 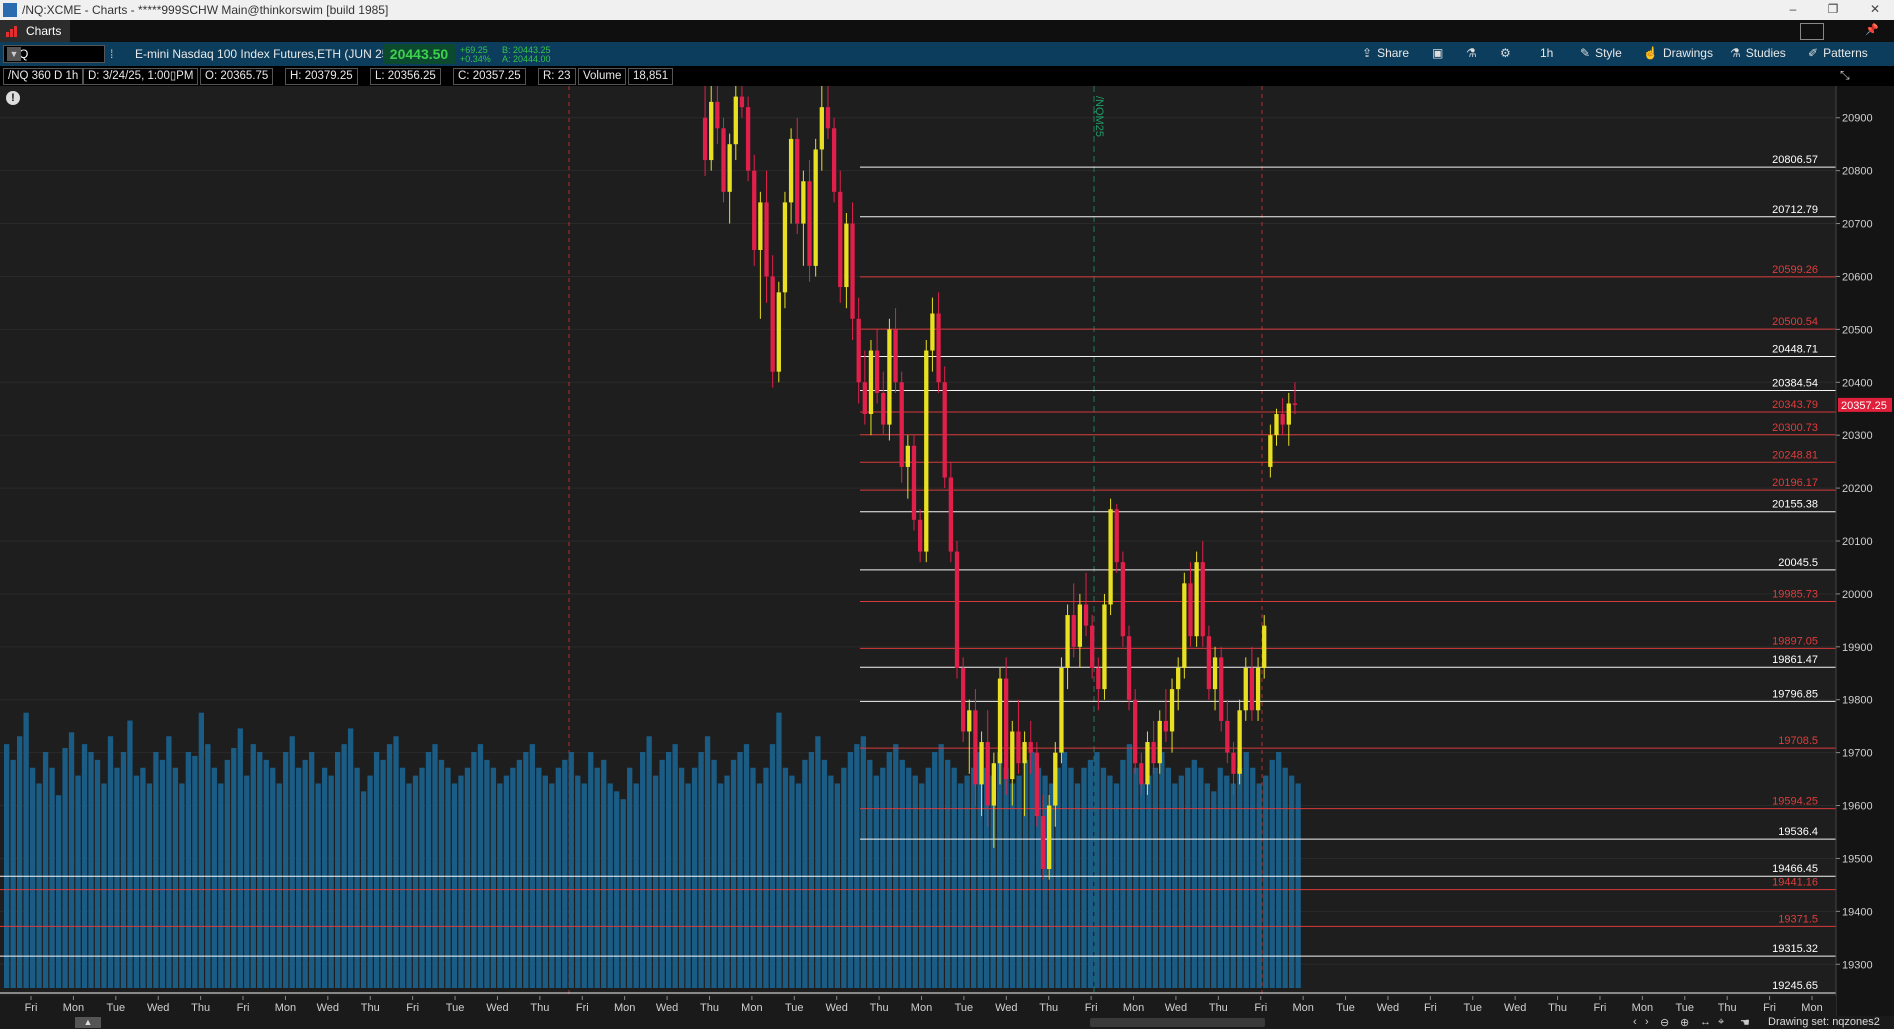 What do you see at coordinates (1684, 1022) in the screenshot?
I see `zoom-in-icon: ⊕` at bounding box center [1684, 1022].